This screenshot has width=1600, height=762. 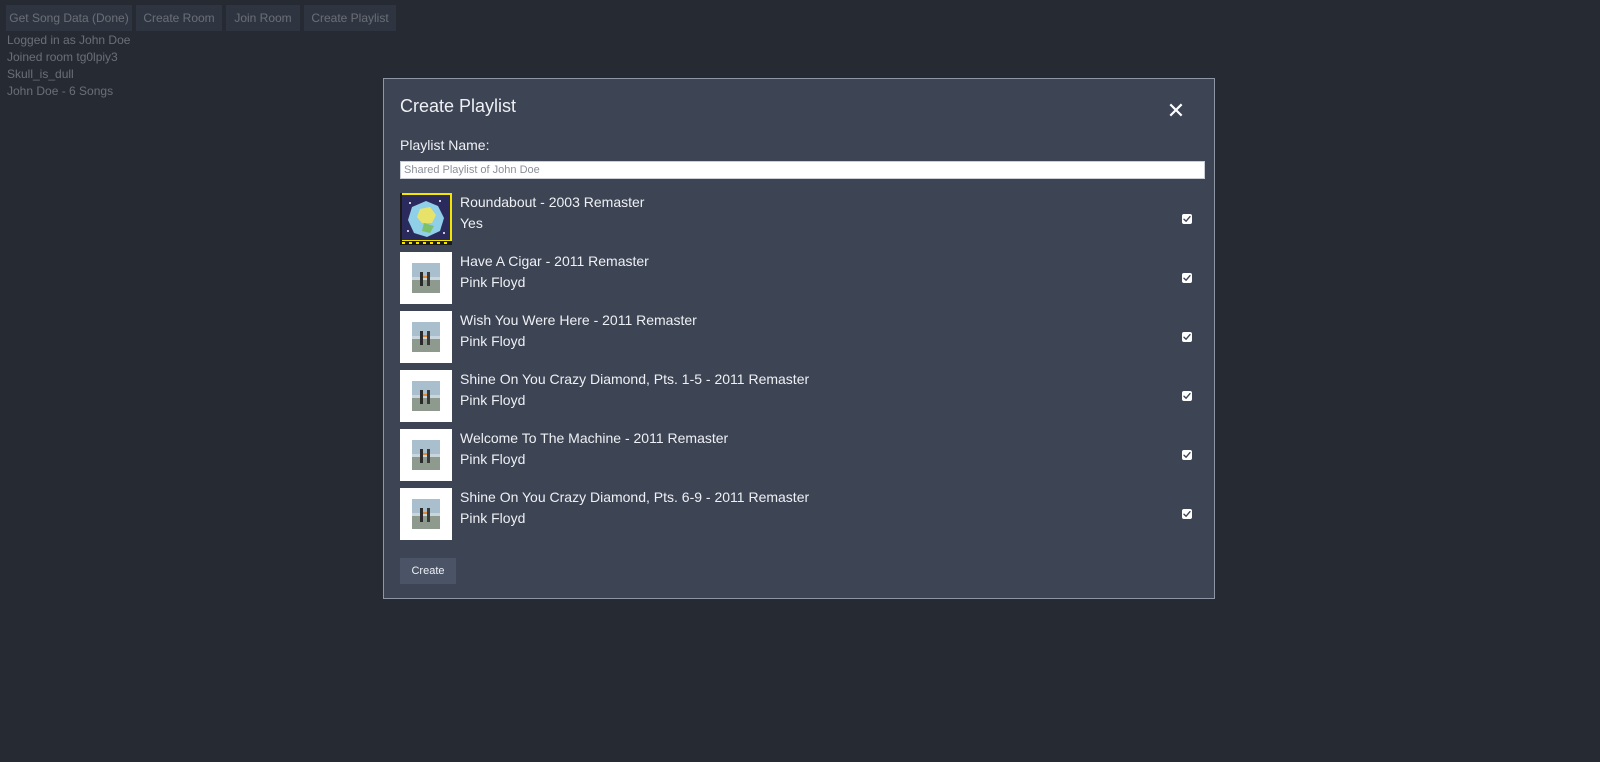 What do you see at coordinates (69, 18) in the screenshot?
I see `get-song-data-button: Get Song Data (Done)` at bounding box center [69, 18].